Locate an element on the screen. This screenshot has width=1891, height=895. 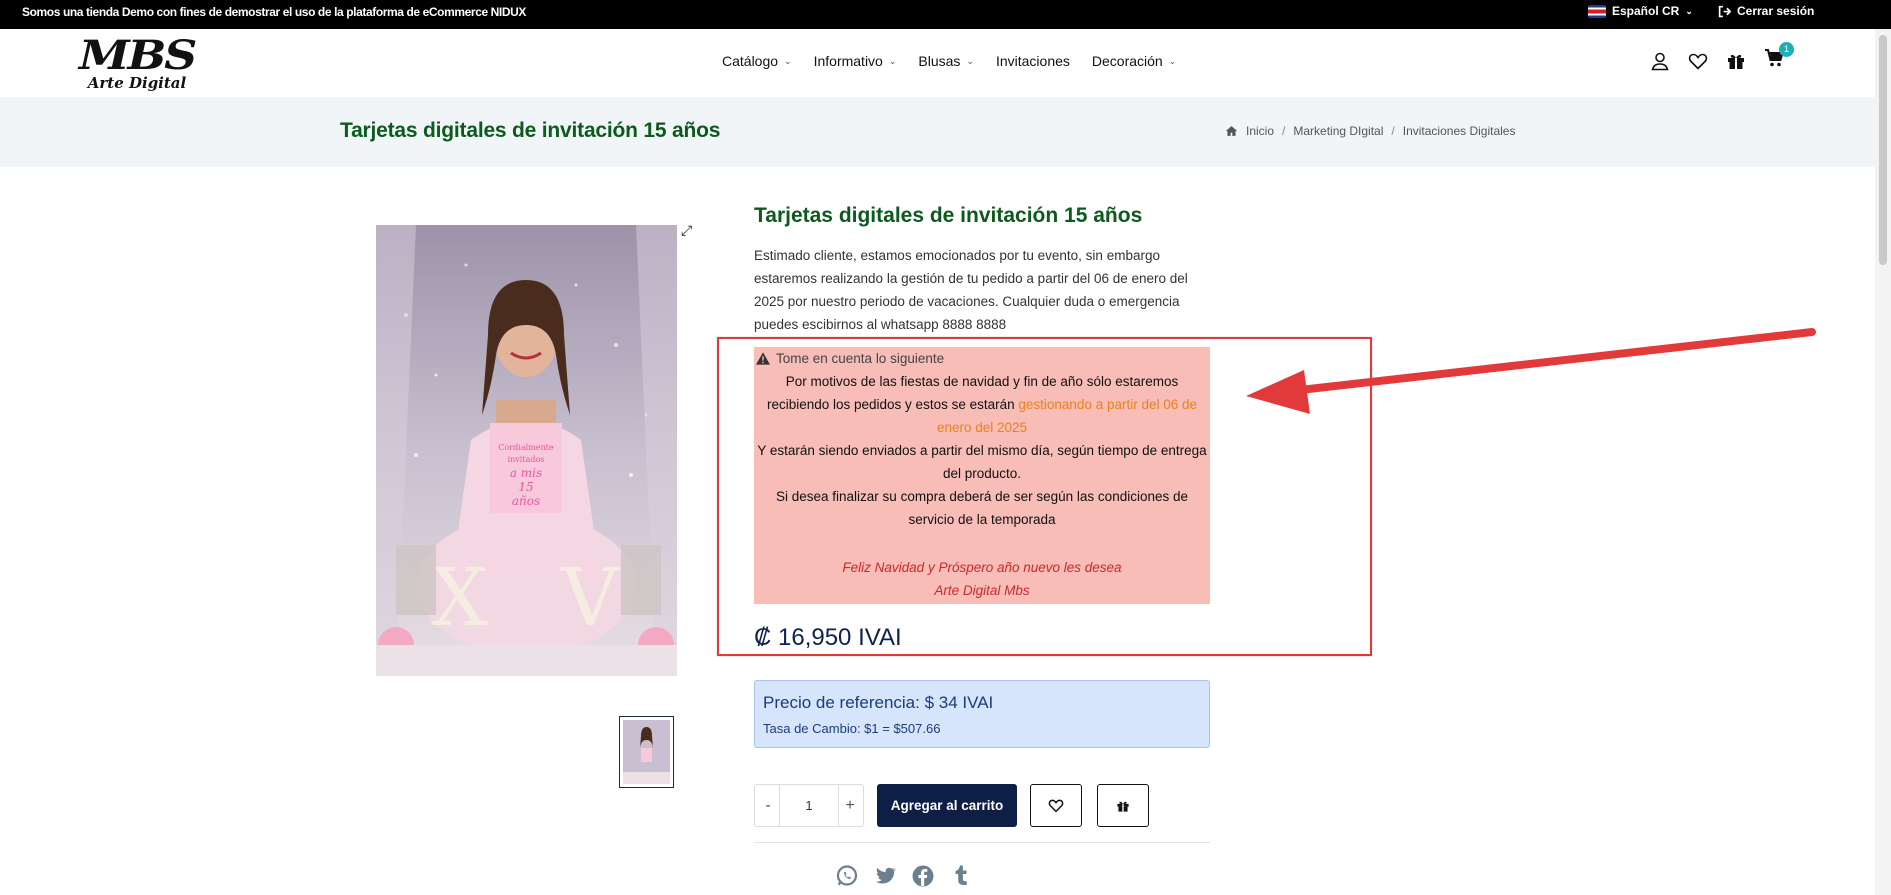
language-selector: Español CR ⌄ is located at coordinates (1640, 11).